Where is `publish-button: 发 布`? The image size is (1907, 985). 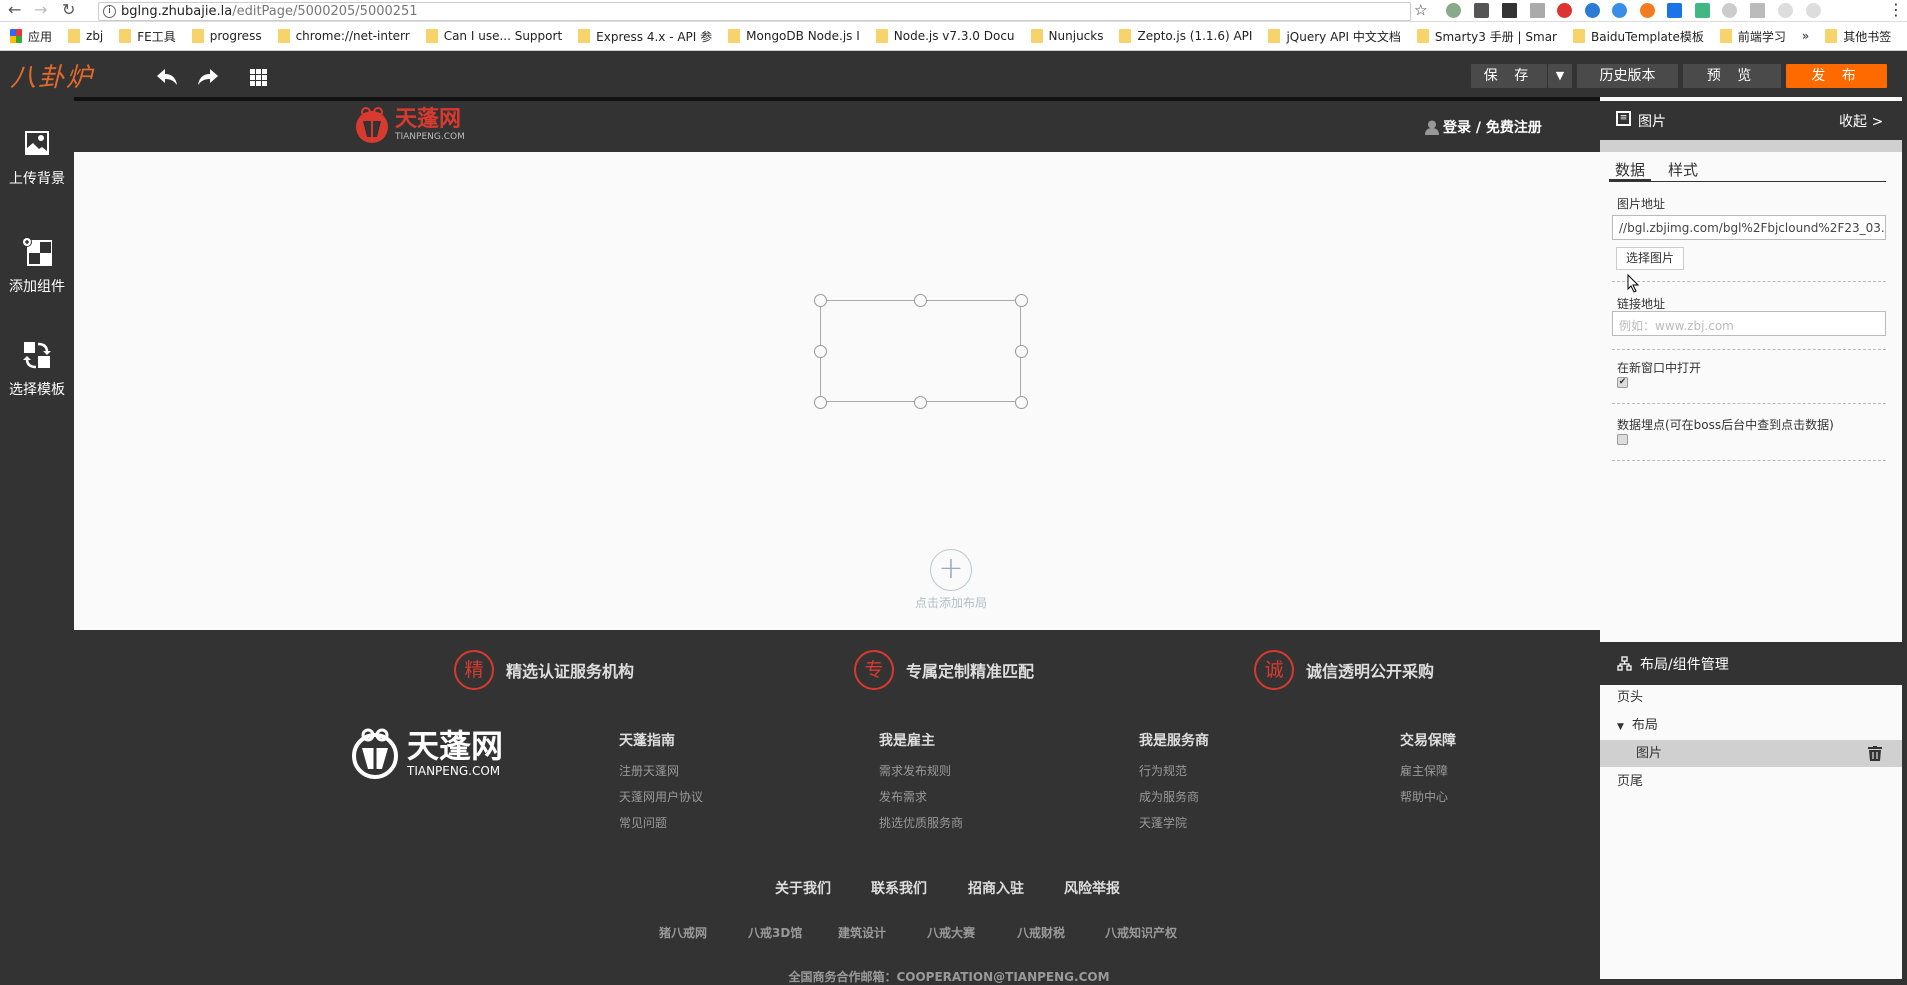
publish-button: 发 布 is located at coordinates (1836, 76).